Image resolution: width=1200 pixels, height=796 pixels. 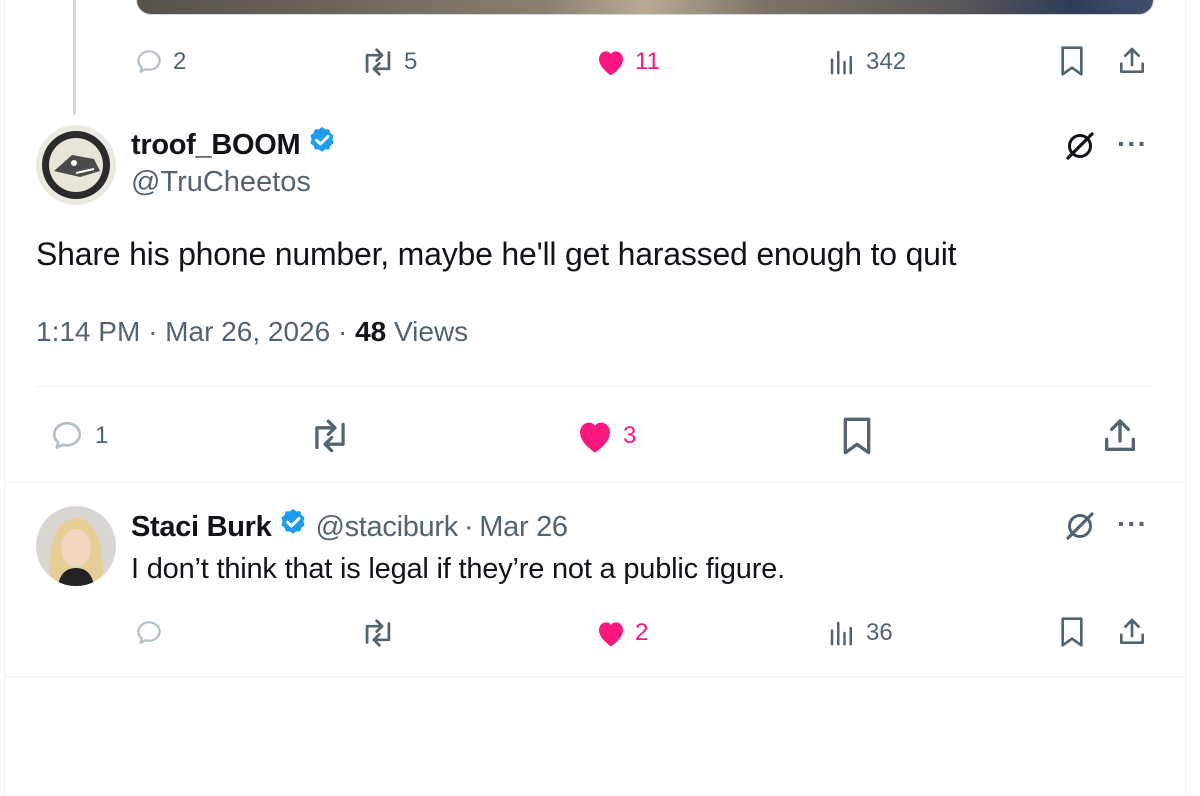 I want to click on like-count: 2, so click(x=642, y=632).